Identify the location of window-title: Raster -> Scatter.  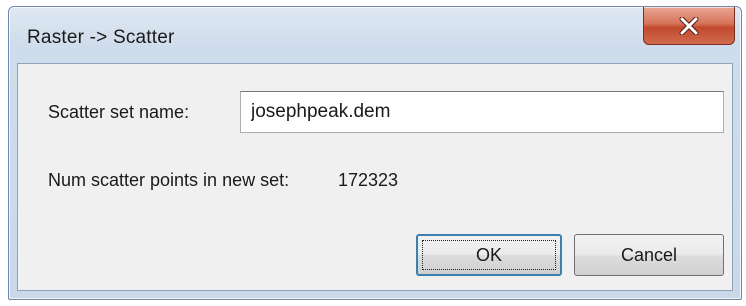
(101, 37).